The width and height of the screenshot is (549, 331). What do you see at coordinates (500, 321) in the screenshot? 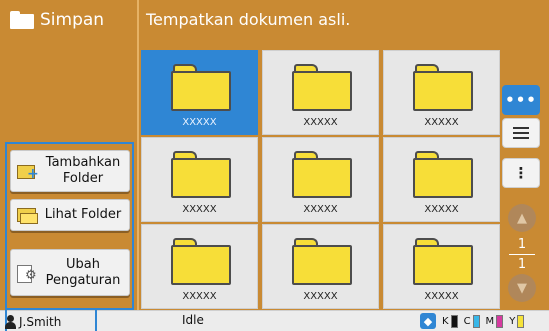
I see `ink-bar-m` at bounding box center [500, 321].